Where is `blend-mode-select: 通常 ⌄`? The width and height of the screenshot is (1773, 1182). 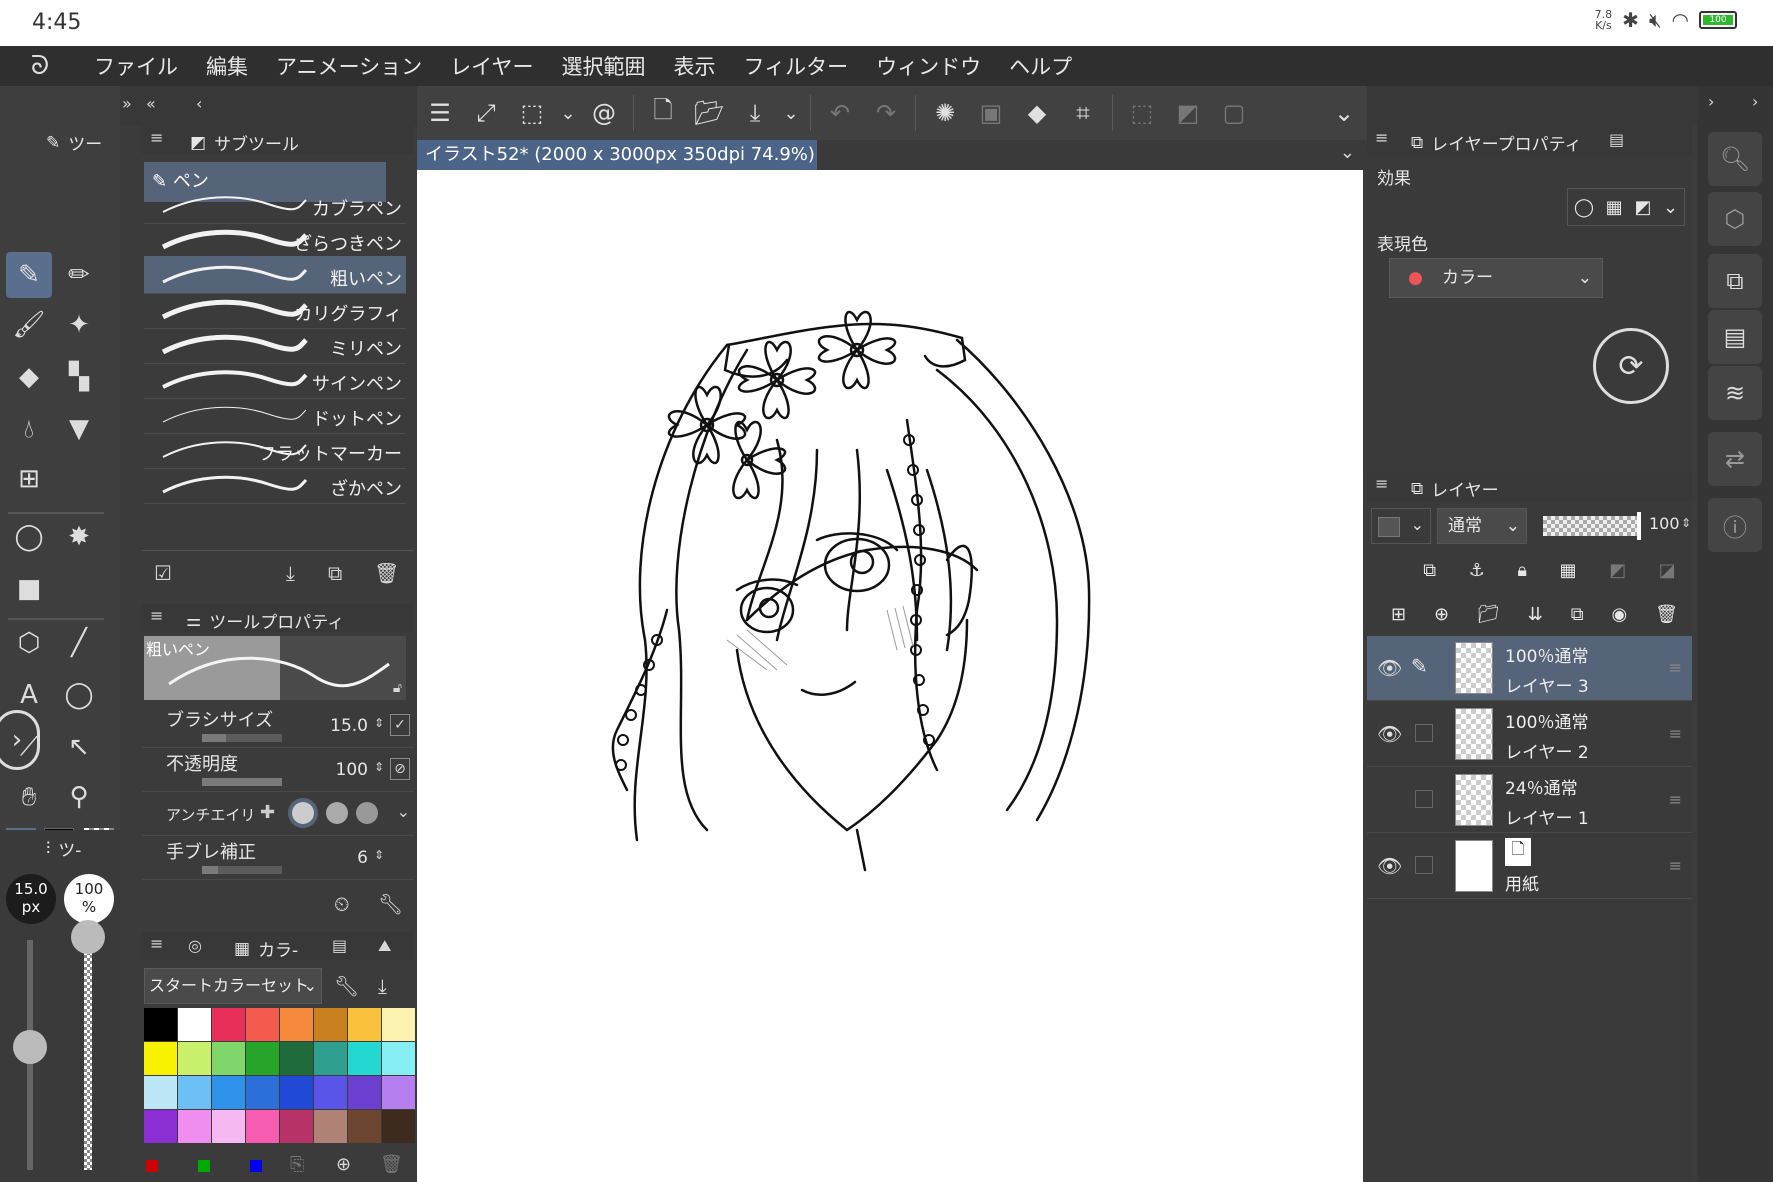 blend-mode-select: 通常 ⌄ is located at coordinates (1482, 526).